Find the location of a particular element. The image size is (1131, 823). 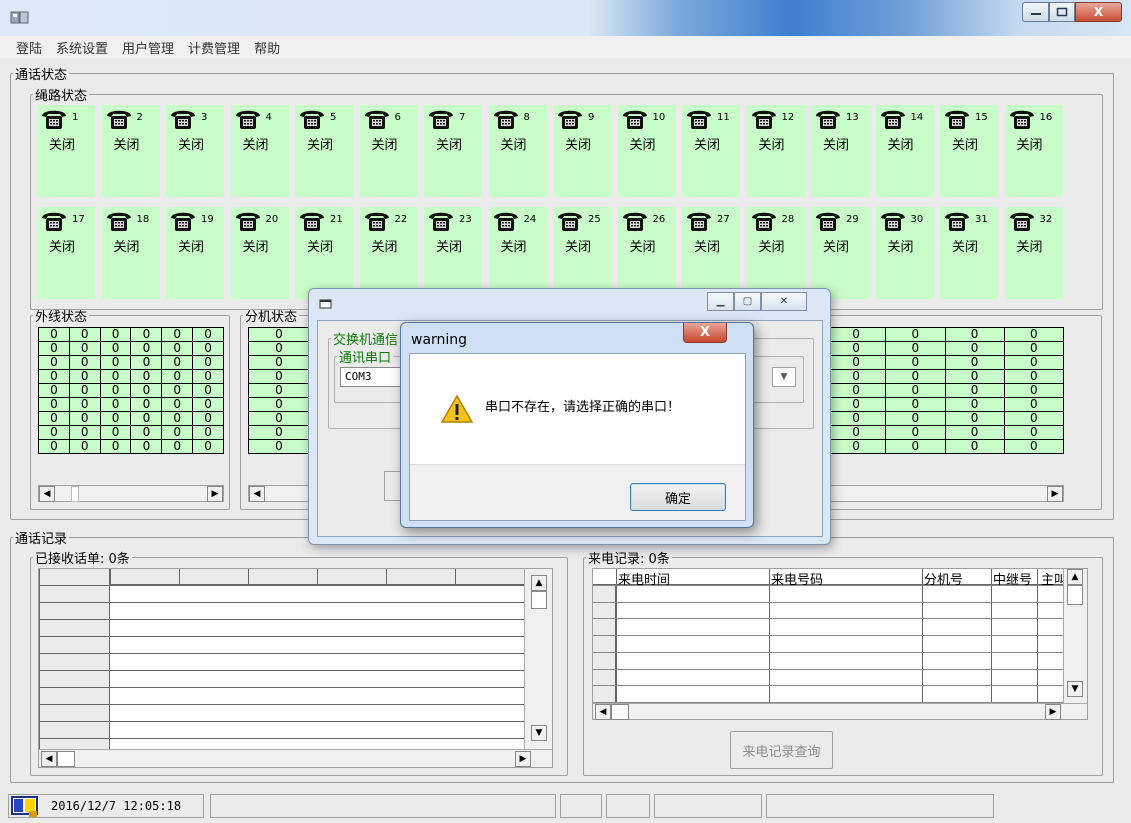

status-panel-datetime: 2016/12/7 12:05:18 is located at coordinates (106, 806).